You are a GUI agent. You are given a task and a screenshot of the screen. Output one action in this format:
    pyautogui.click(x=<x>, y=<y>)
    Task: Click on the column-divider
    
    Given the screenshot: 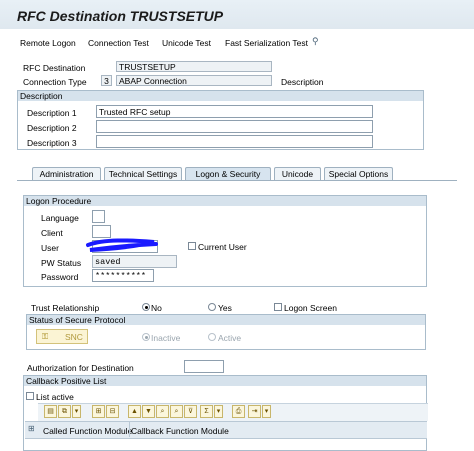 What is the action you would take?
    pyautogui.click(x=129, y=429)
    